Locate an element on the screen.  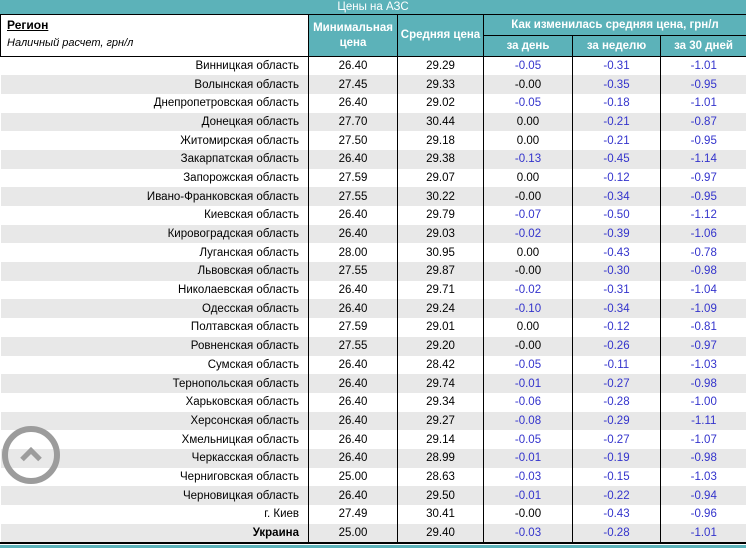
chevron-up-icon is located at coordinates (31, 454).